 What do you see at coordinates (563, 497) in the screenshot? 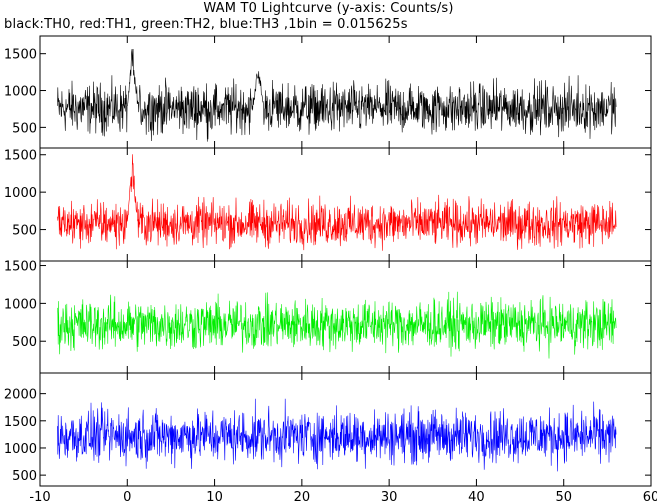
I see `x-tick-label: 50` at bounding box center [563, 497].